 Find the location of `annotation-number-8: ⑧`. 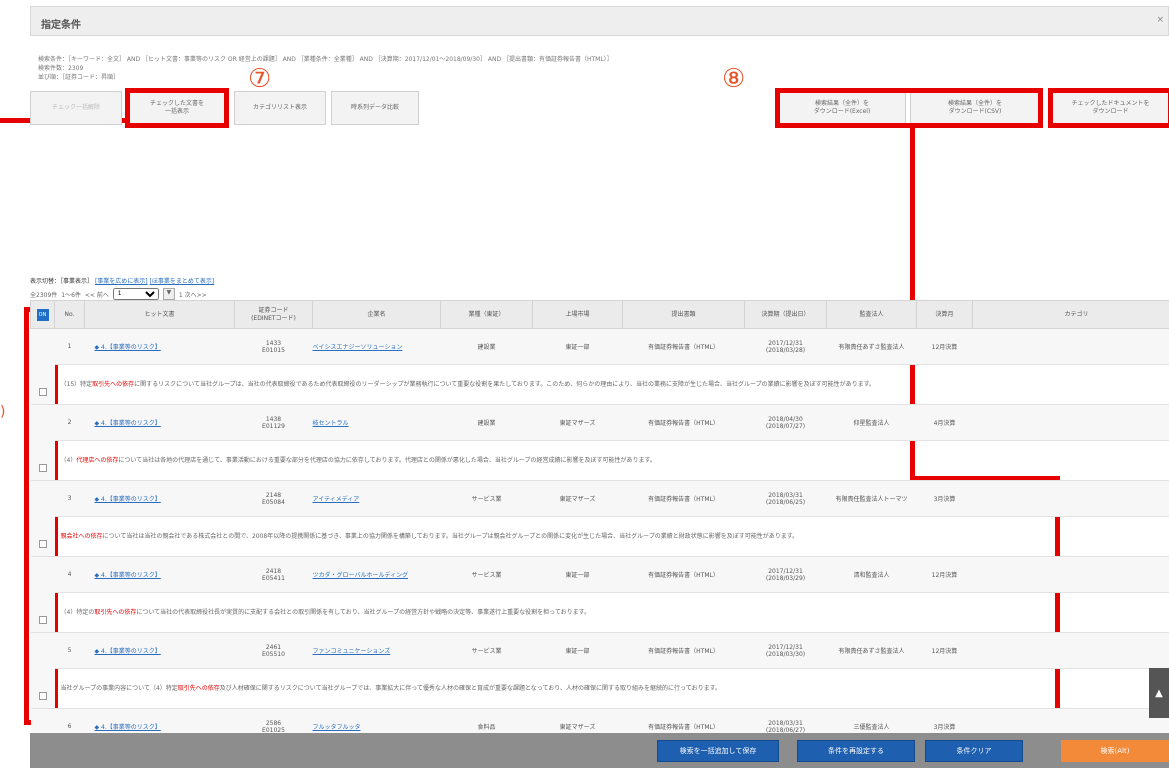

annotation-number-8: ⑧ is located at coordinates (734, 79).